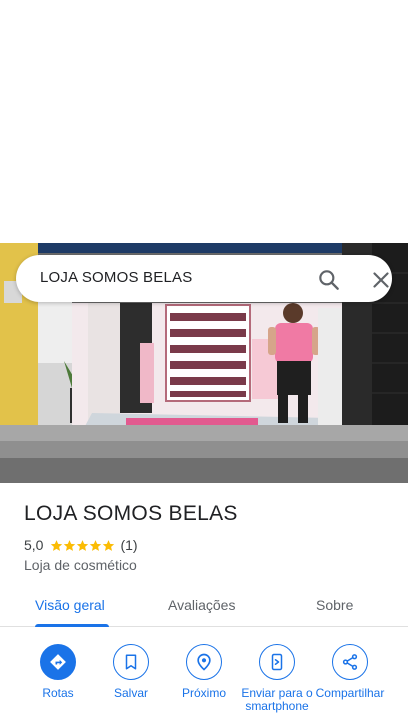 This screenshot has height=726, width=408. Describe the element at coordinates (58, 693) in the screenshot. I see `directions-label: Rotas` at that location.